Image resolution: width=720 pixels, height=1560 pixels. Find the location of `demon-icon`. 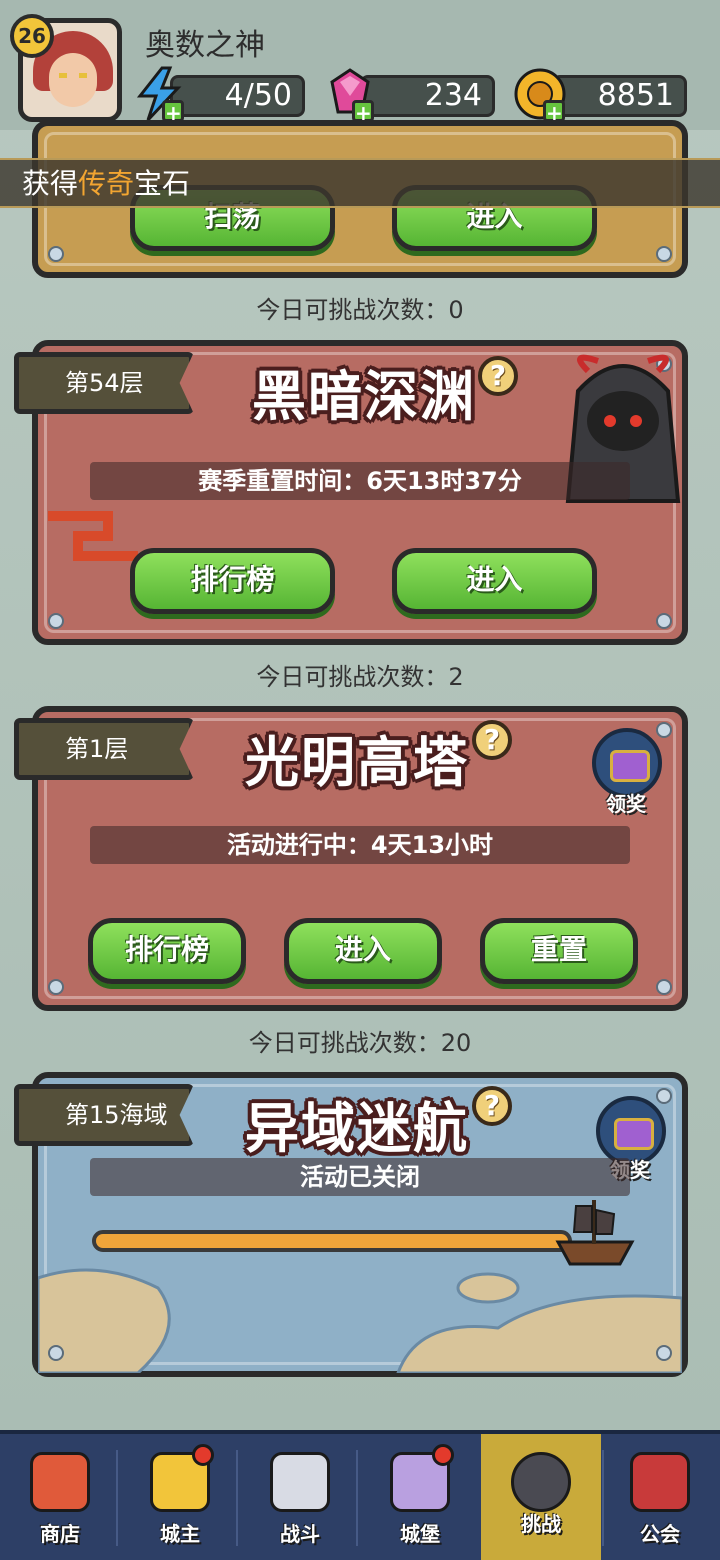

demon-icon is located at coordinates (541, 1482).